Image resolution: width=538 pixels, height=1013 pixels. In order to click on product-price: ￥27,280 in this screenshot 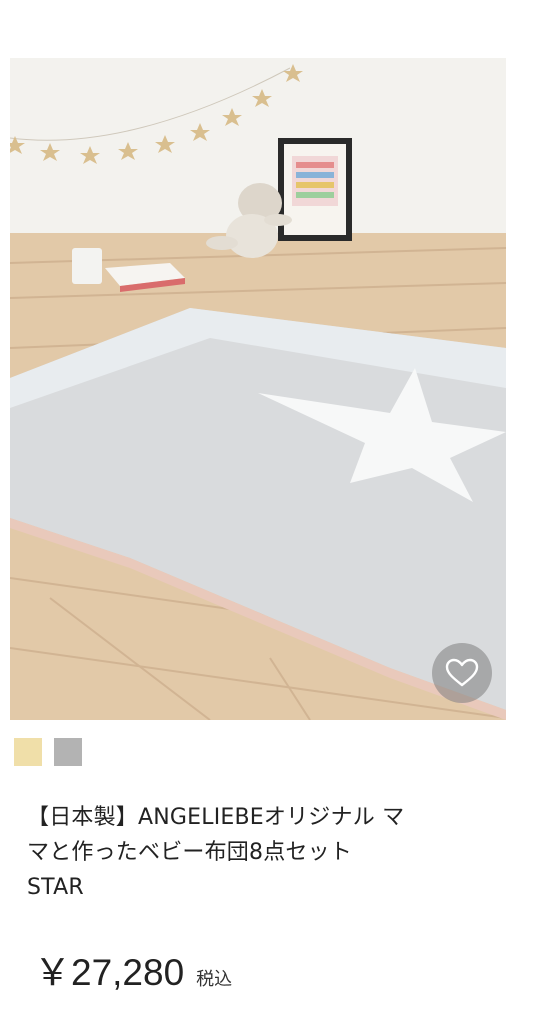, I will do `click(109, 972)`.